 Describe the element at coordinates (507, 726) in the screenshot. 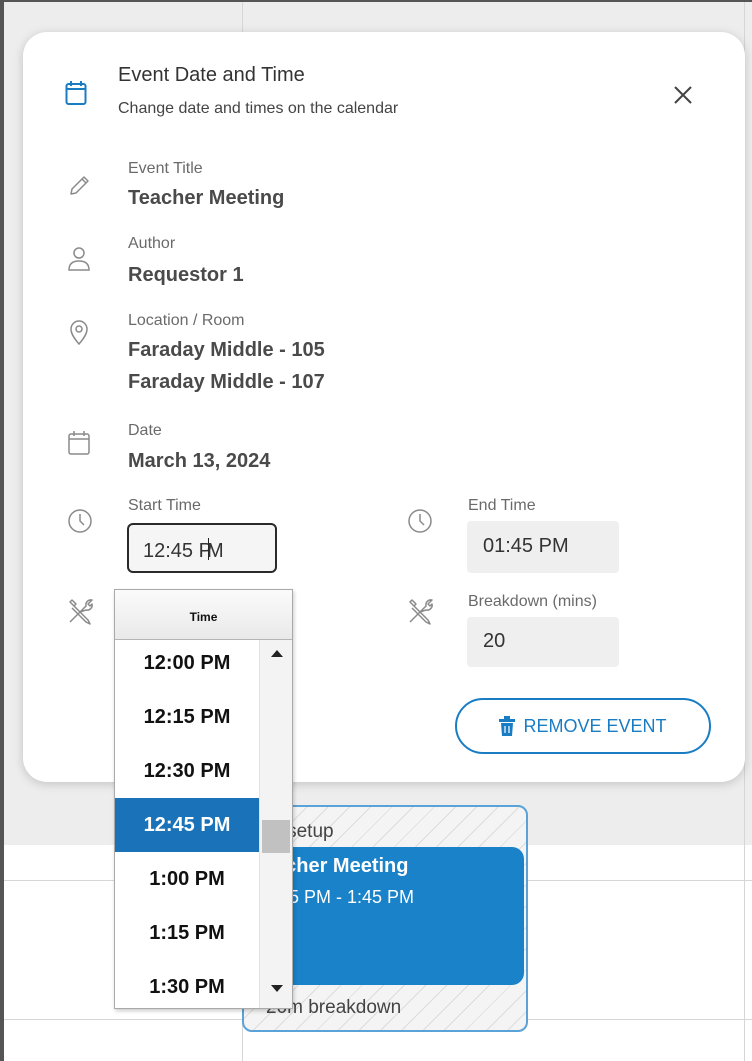

I see `trash-icon` at that location.